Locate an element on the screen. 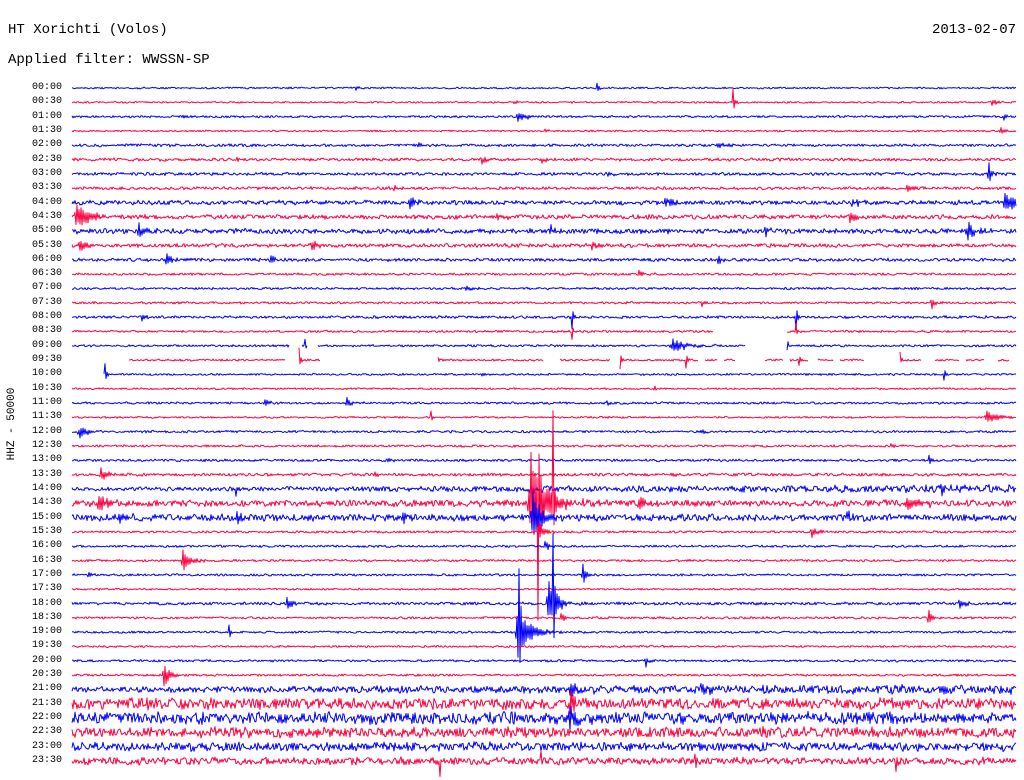  time-label: 18:00 is located at coordinates (46, 603).